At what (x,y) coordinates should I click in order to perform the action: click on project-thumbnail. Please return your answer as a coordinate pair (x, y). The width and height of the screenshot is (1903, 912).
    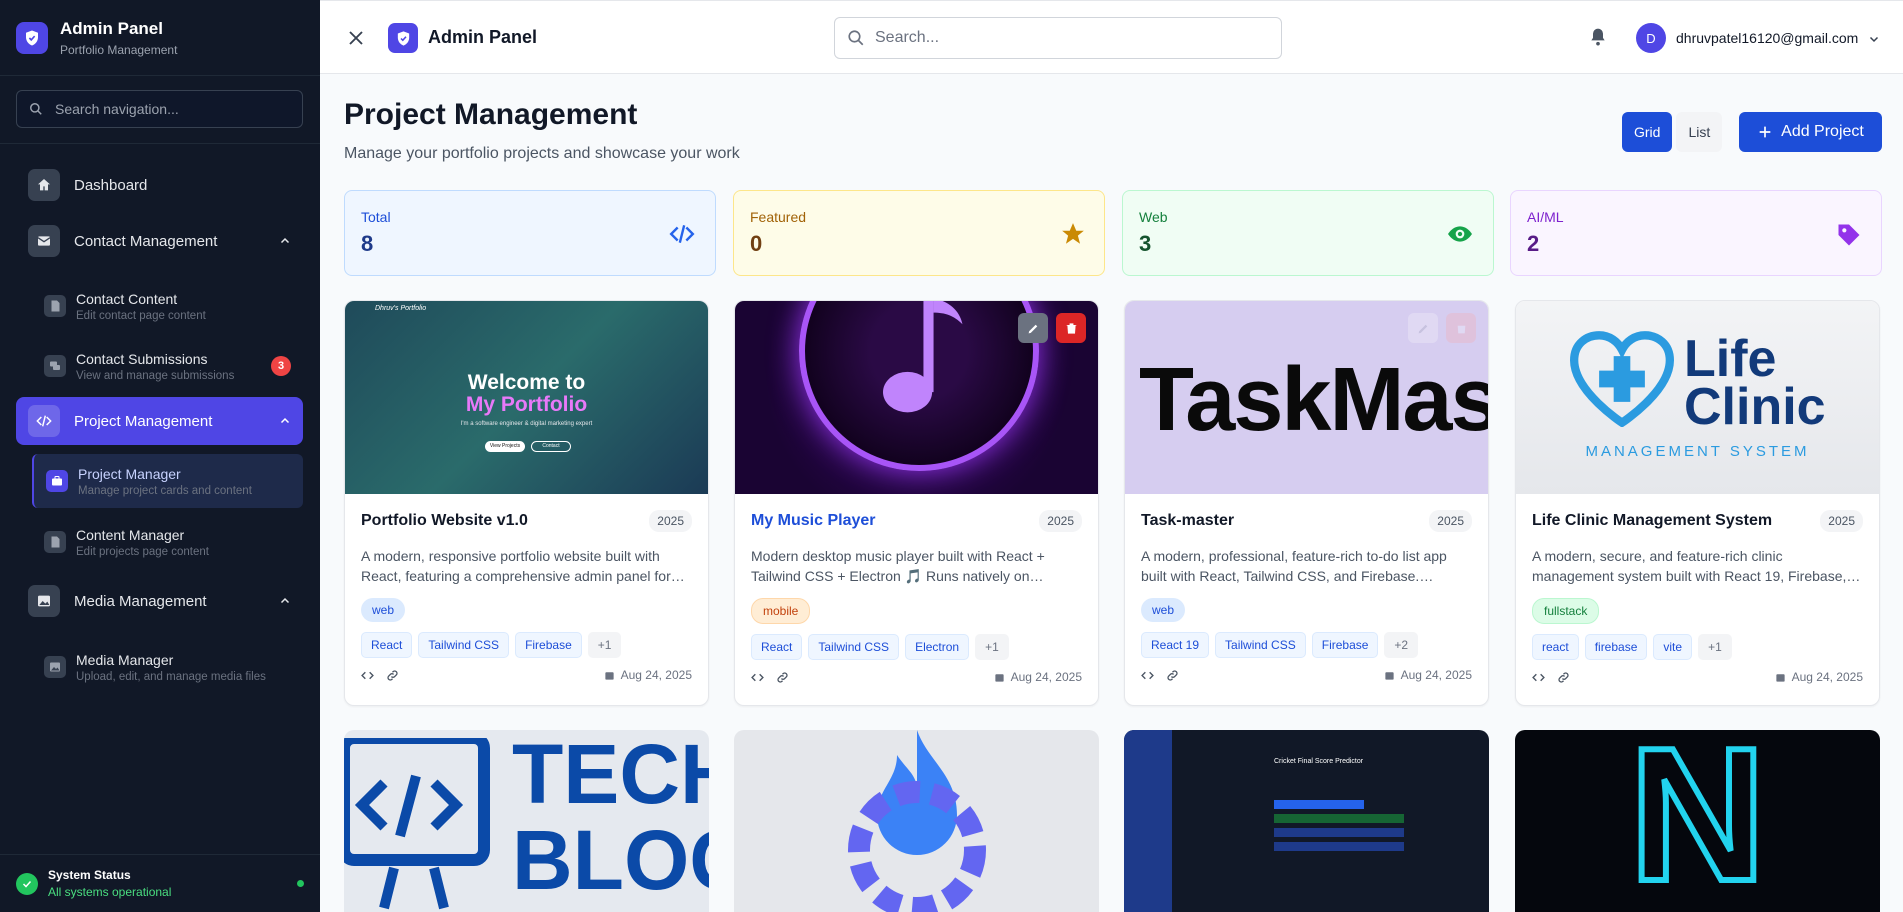
    Looking at the image, I should click on (916, 397).